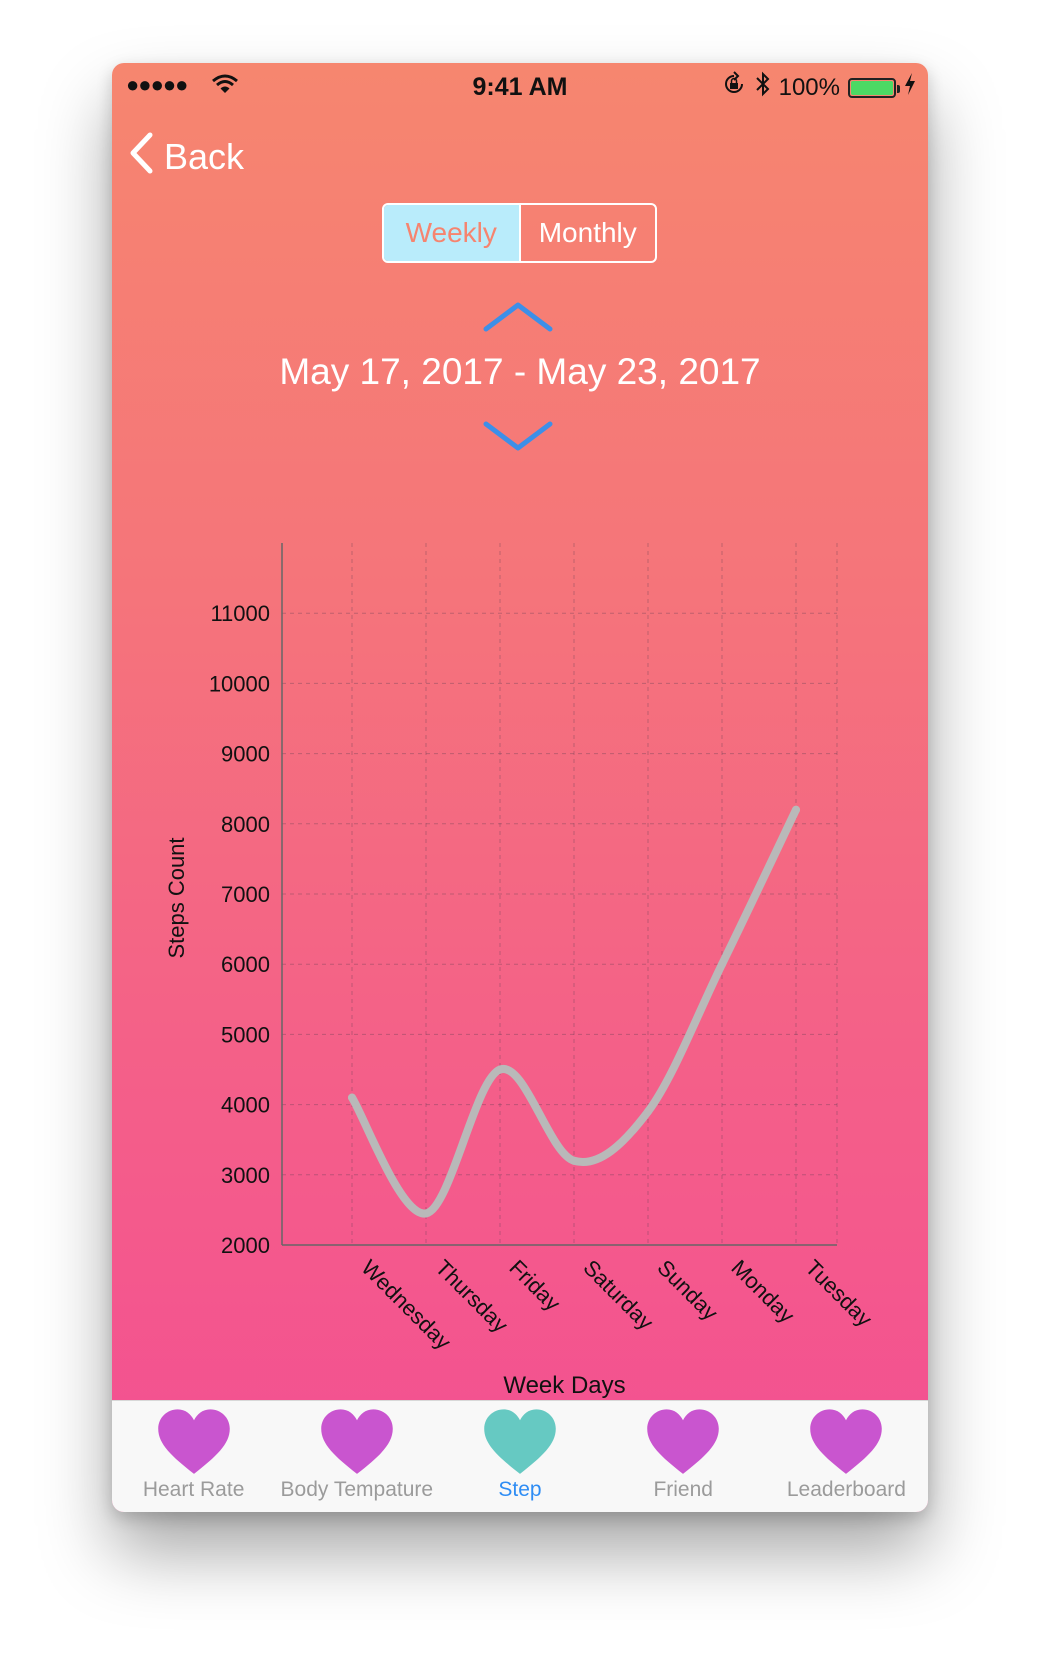 The width and height of the screenshot is (1040, 1670). I want to click on tab-heart-rate: Heart Rate, so click(193, 1456).